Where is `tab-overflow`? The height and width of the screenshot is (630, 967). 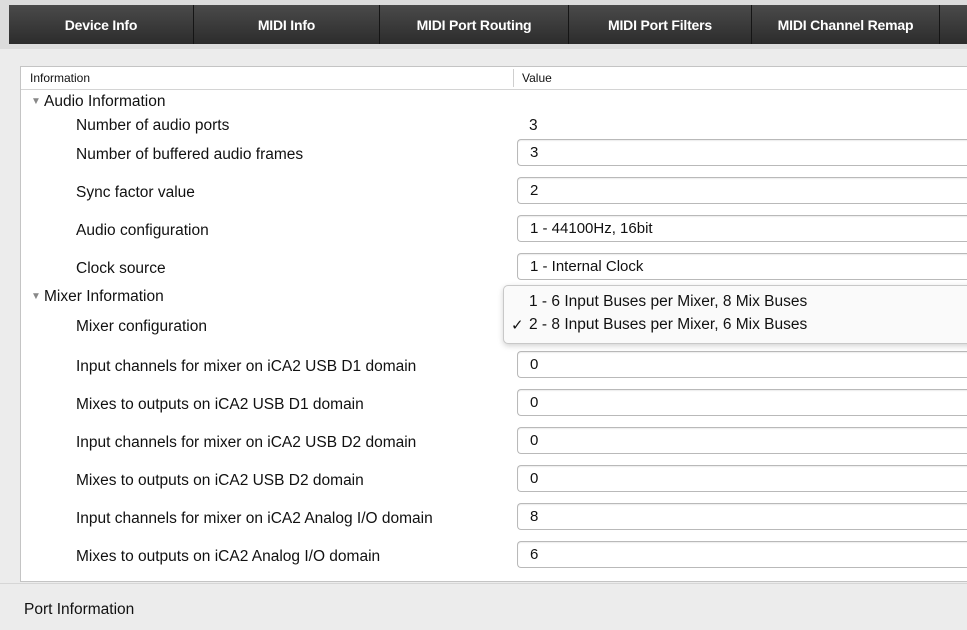 tab-overflow is located at coordinates (953, 24).